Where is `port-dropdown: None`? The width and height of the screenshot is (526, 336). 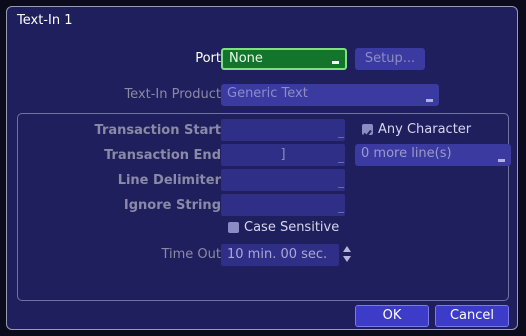
port-dropdown: None is located at coordinates (284, 59).